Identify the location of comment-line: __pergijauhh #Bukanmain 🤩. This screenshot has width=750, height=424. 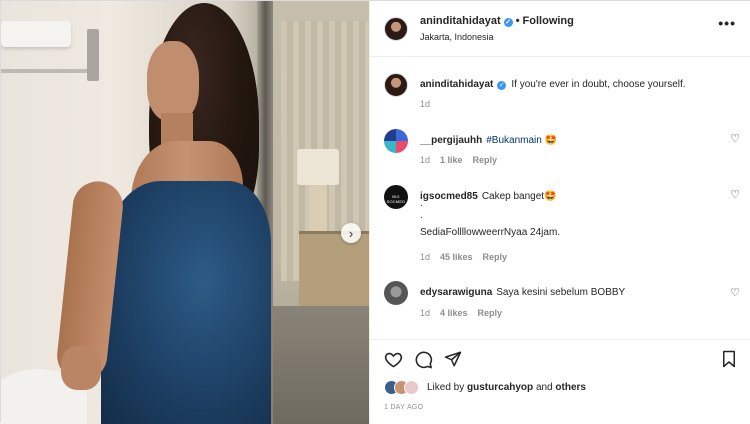
(488, 139).